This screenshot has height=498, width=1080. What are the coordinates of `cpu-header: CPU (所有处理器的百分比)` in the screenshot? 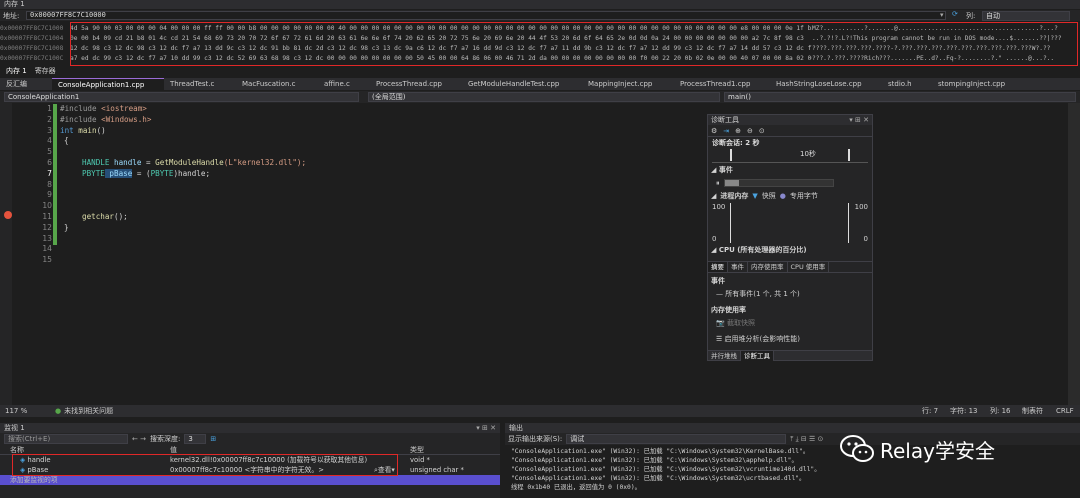 It's located at (762, 250).